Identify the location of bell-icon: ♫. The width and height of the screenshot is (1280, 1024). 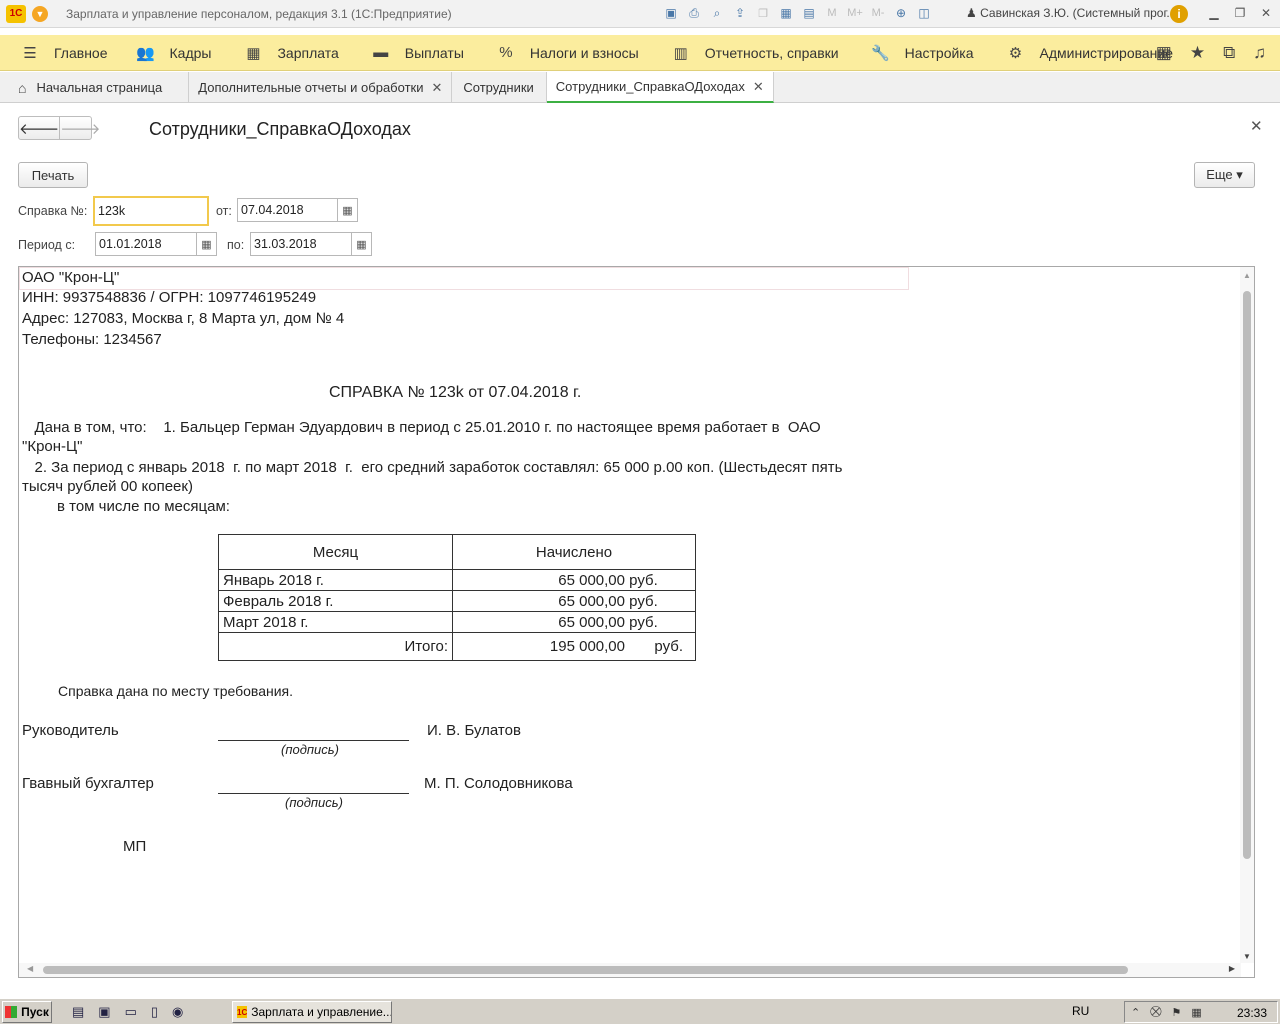
(1259, 53).